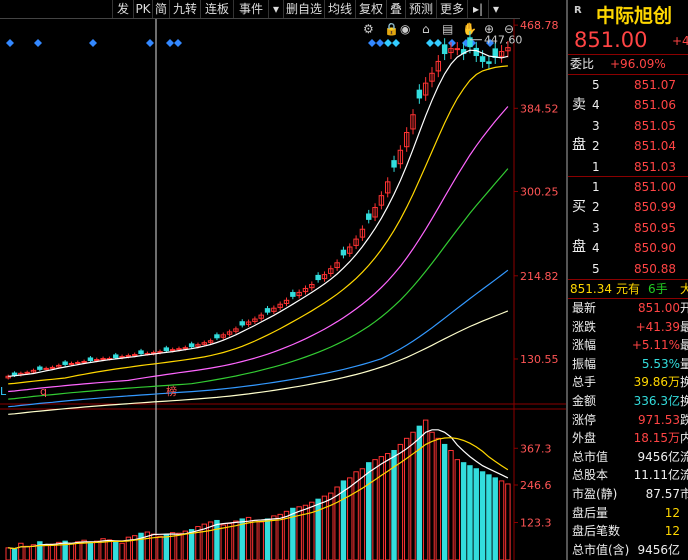  What do you see at coordinates (370, 9) in the screenshot?
I see `toolbar-item-9: 复权` at bounding box center [370, 9].